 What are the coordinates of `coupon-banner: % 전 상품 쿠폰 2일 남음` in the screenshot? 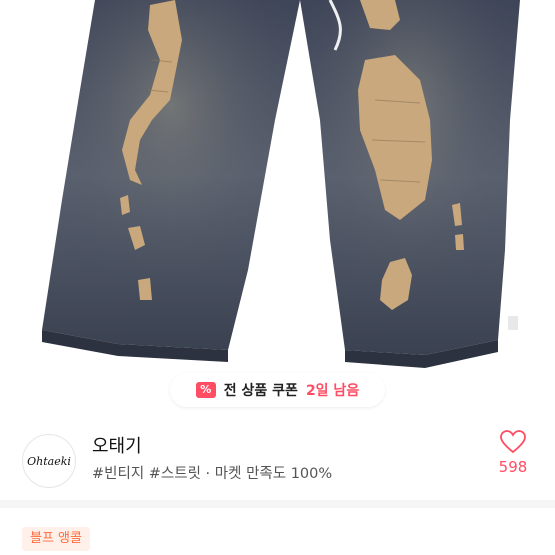 It's located at (277, 390).